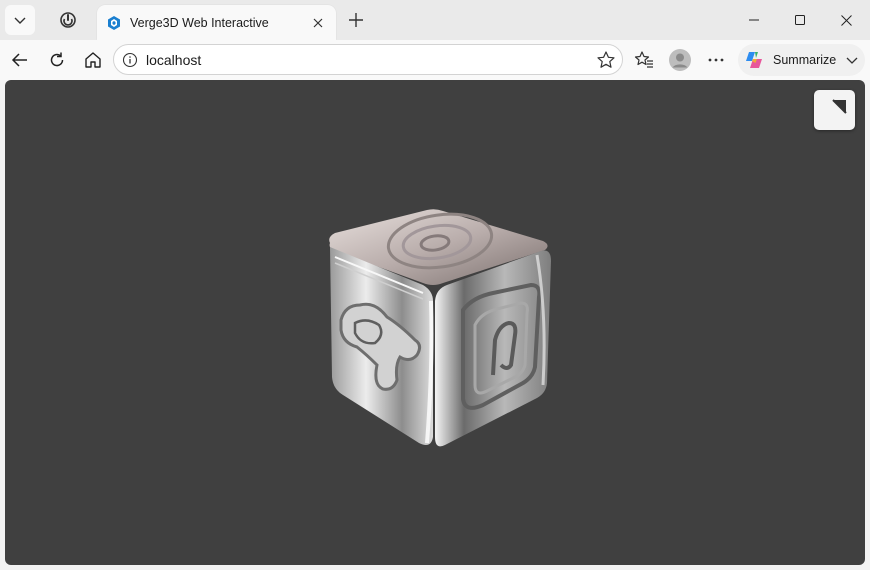 The width and height of the screenshot is (870, 570). Describe the element at coordinates (130, 60) in the screenshot. I see `info-icon` at that location.